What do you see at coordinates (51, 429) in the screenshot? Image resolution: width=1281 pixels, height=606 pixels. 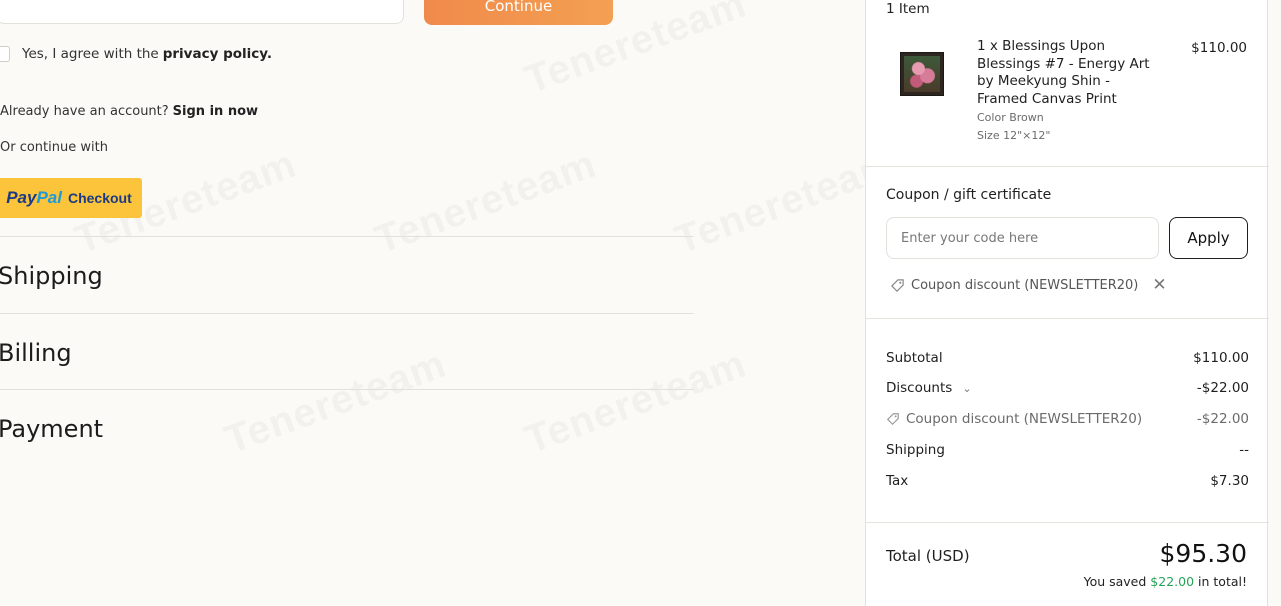 I see `section-payment: Payment` at bounding box center [51, 429].